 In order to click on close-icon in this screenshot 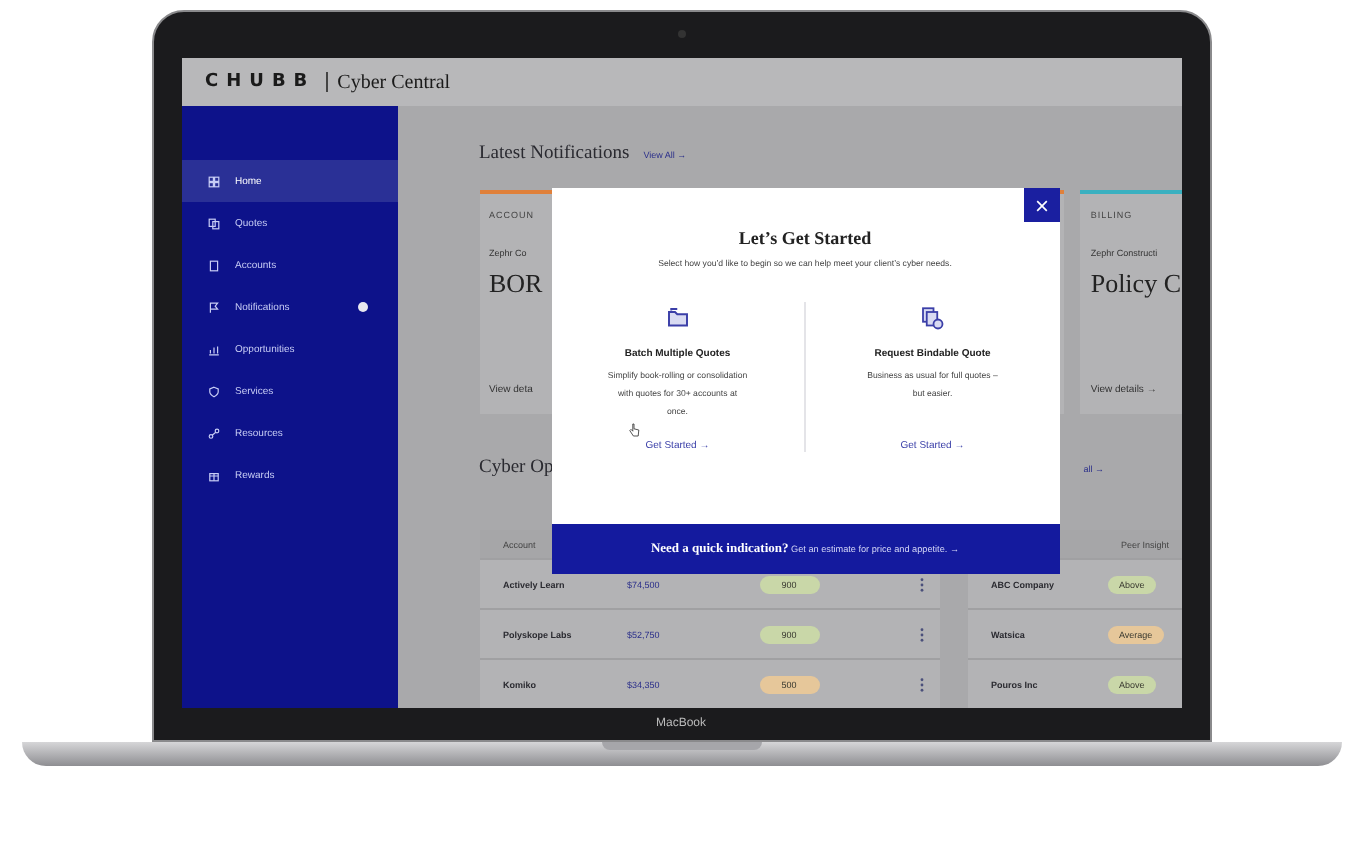, I will do `click(1041, 205)`.